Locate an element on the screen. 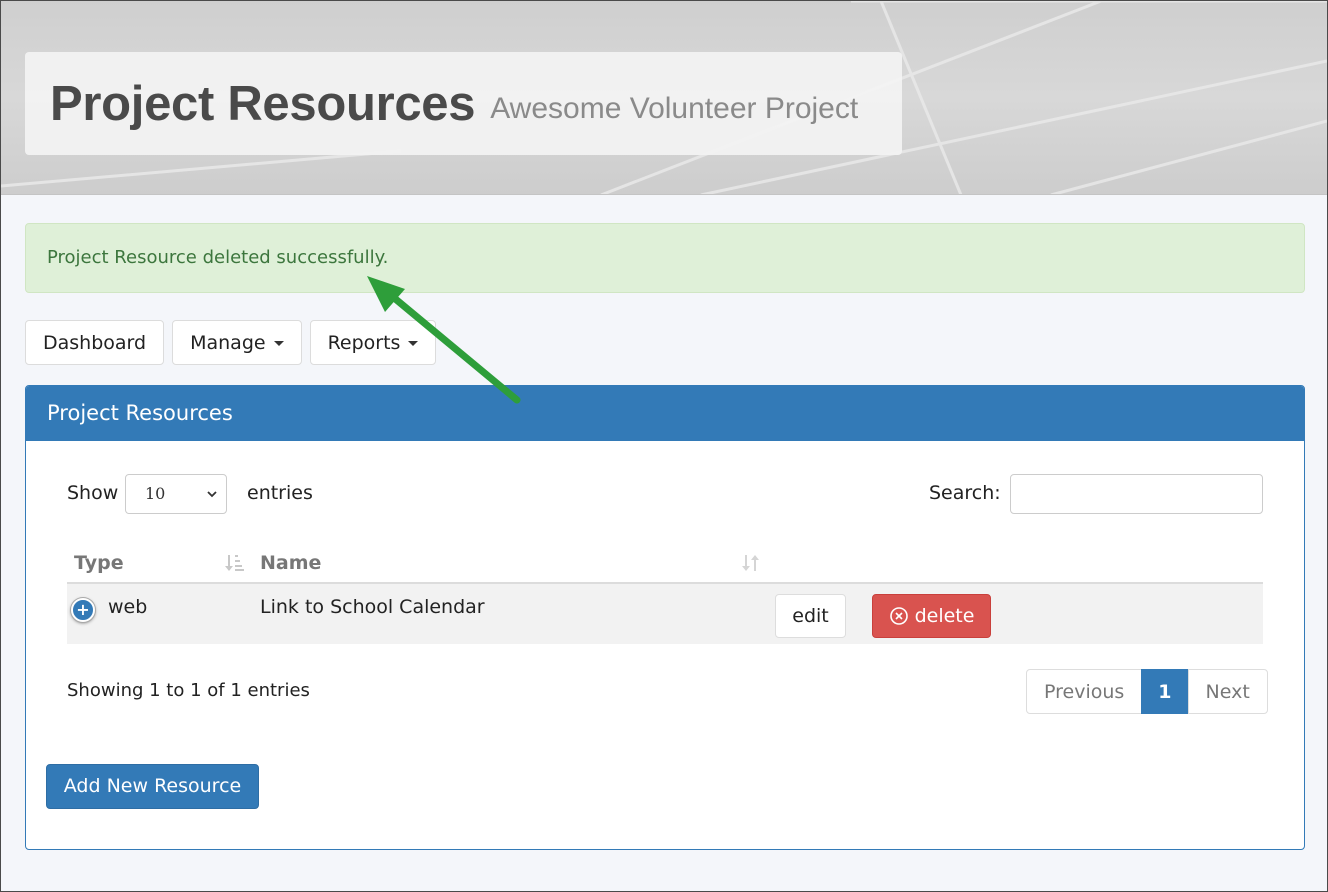 The image size is (1328, 892). column-header-type: Type is located at coordinates (99, 563).